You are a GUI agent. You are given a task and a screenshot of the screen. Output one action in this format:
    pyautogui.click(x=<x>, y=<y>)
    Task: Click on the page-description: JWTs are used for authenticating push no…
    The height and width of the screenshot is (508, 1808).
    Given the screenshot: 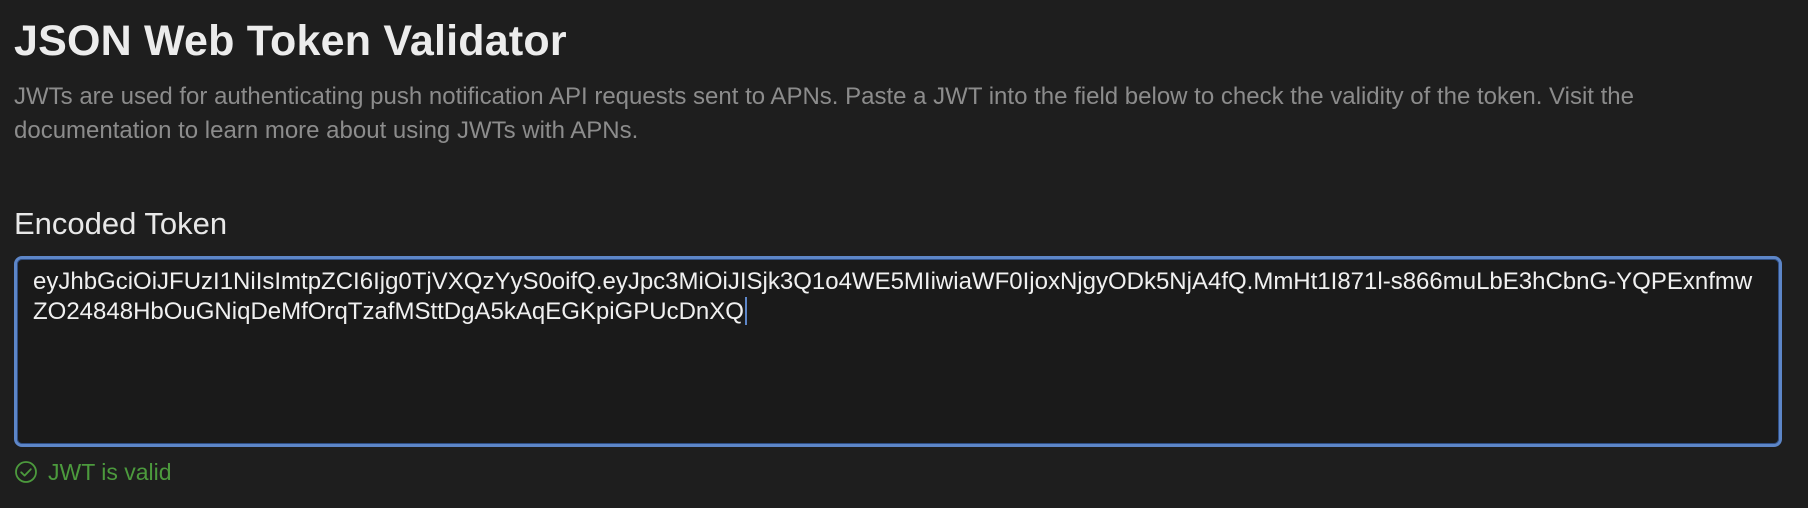 What is the action you would take?
    pyautogui.click(x=824, y=113)
    